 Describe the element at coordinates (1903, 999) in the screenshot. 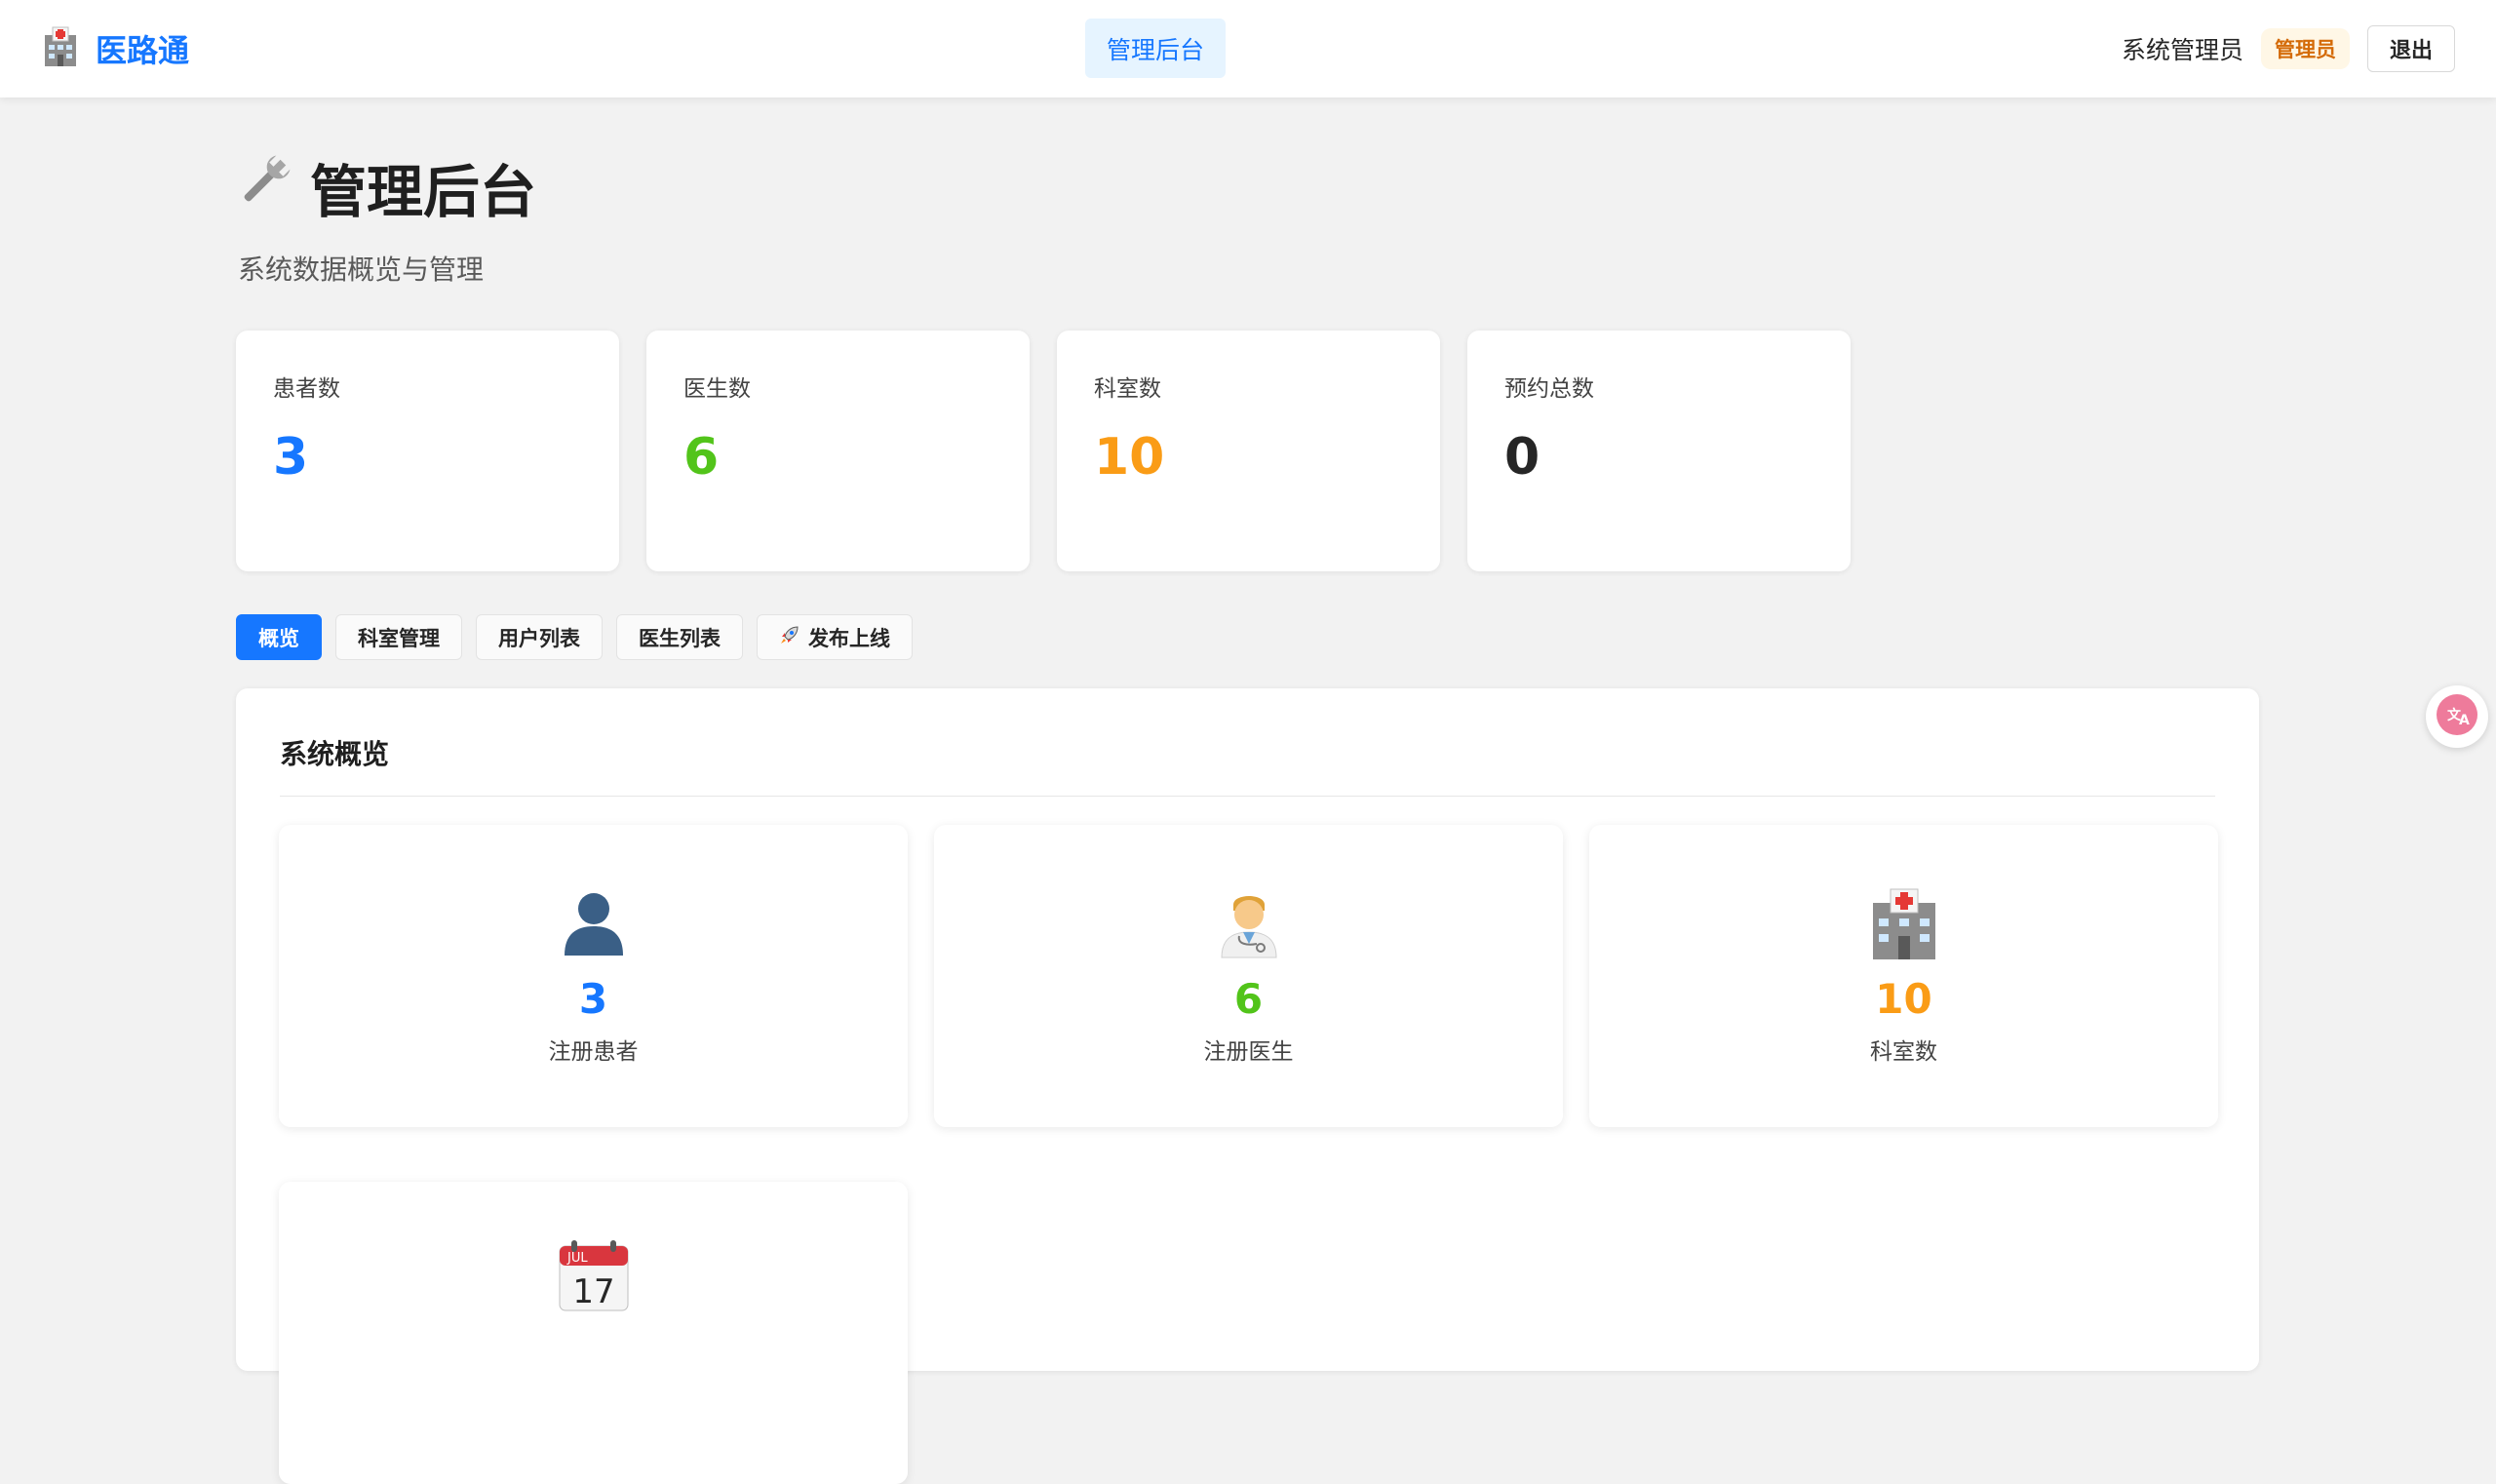

I see `overview-value: 10` at that location.